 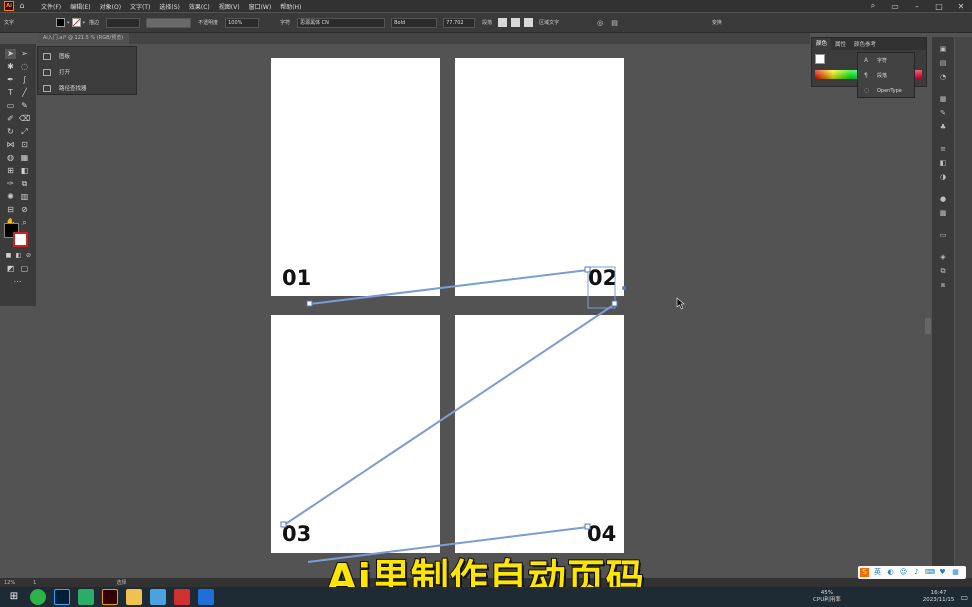 I want to click on tab-color-guide: 颜色参考, so click(x=865, y=44).